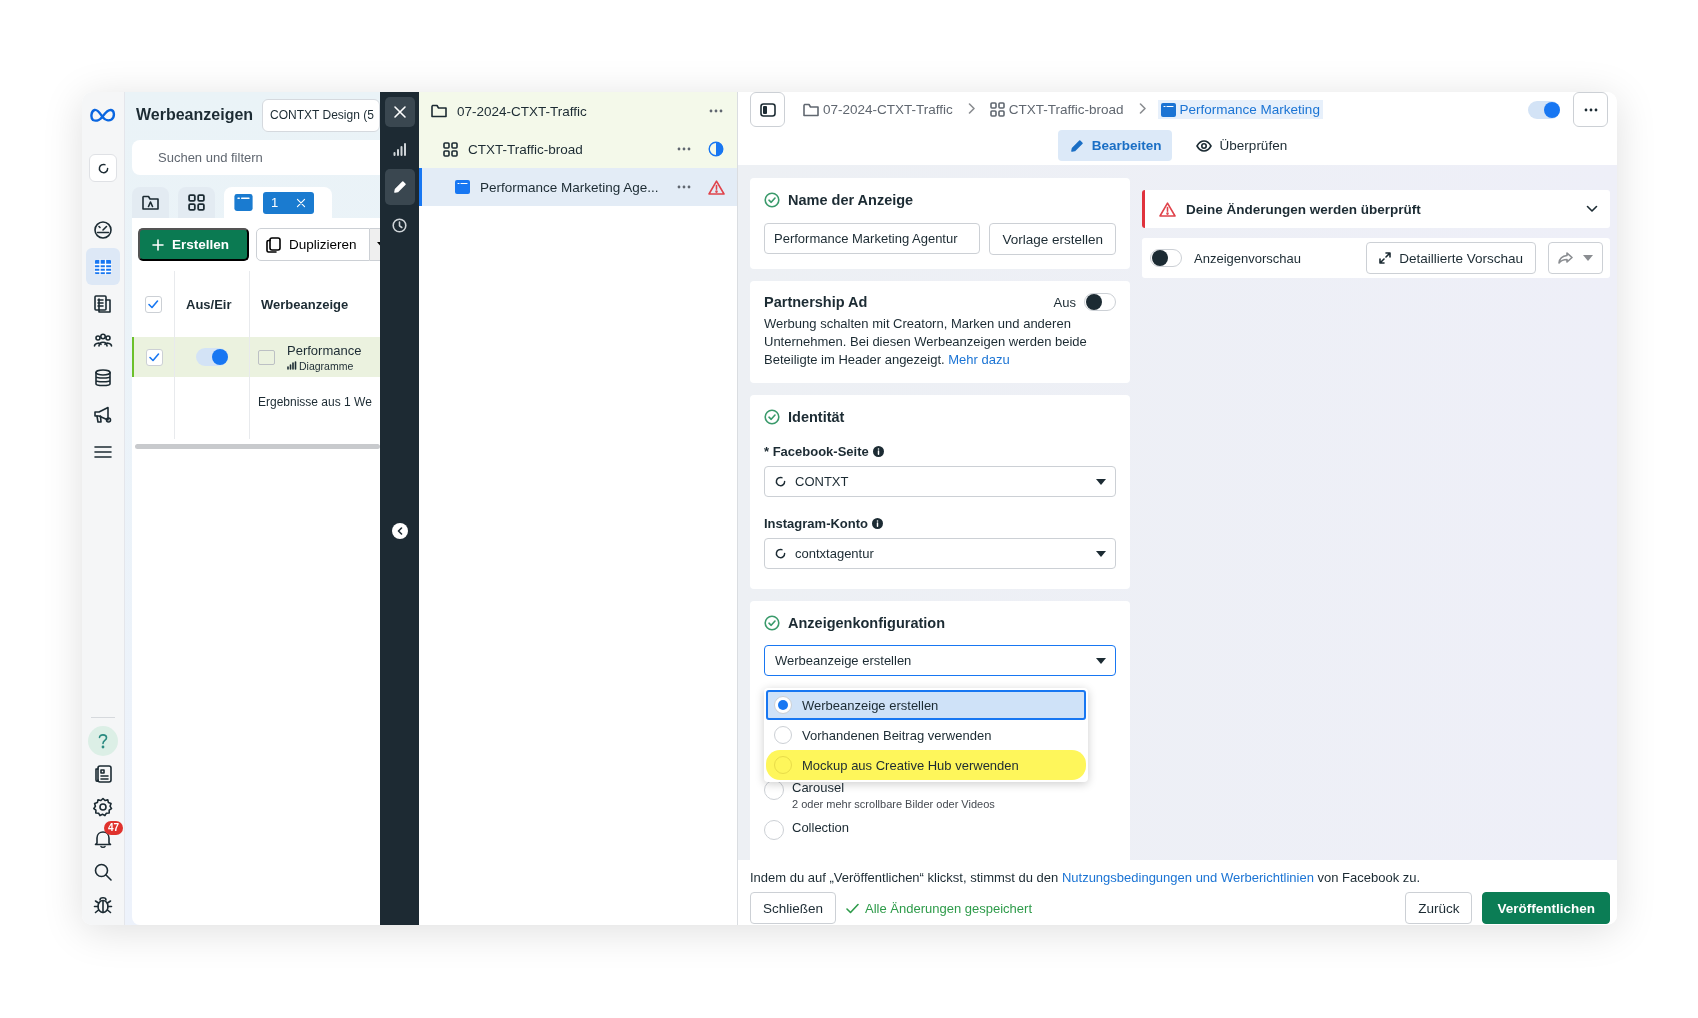  Describe the element at coordinates (878, 109) in the screenshot. I see `breadcrumb: 07-2024-CTXT-Traffic` at that location.